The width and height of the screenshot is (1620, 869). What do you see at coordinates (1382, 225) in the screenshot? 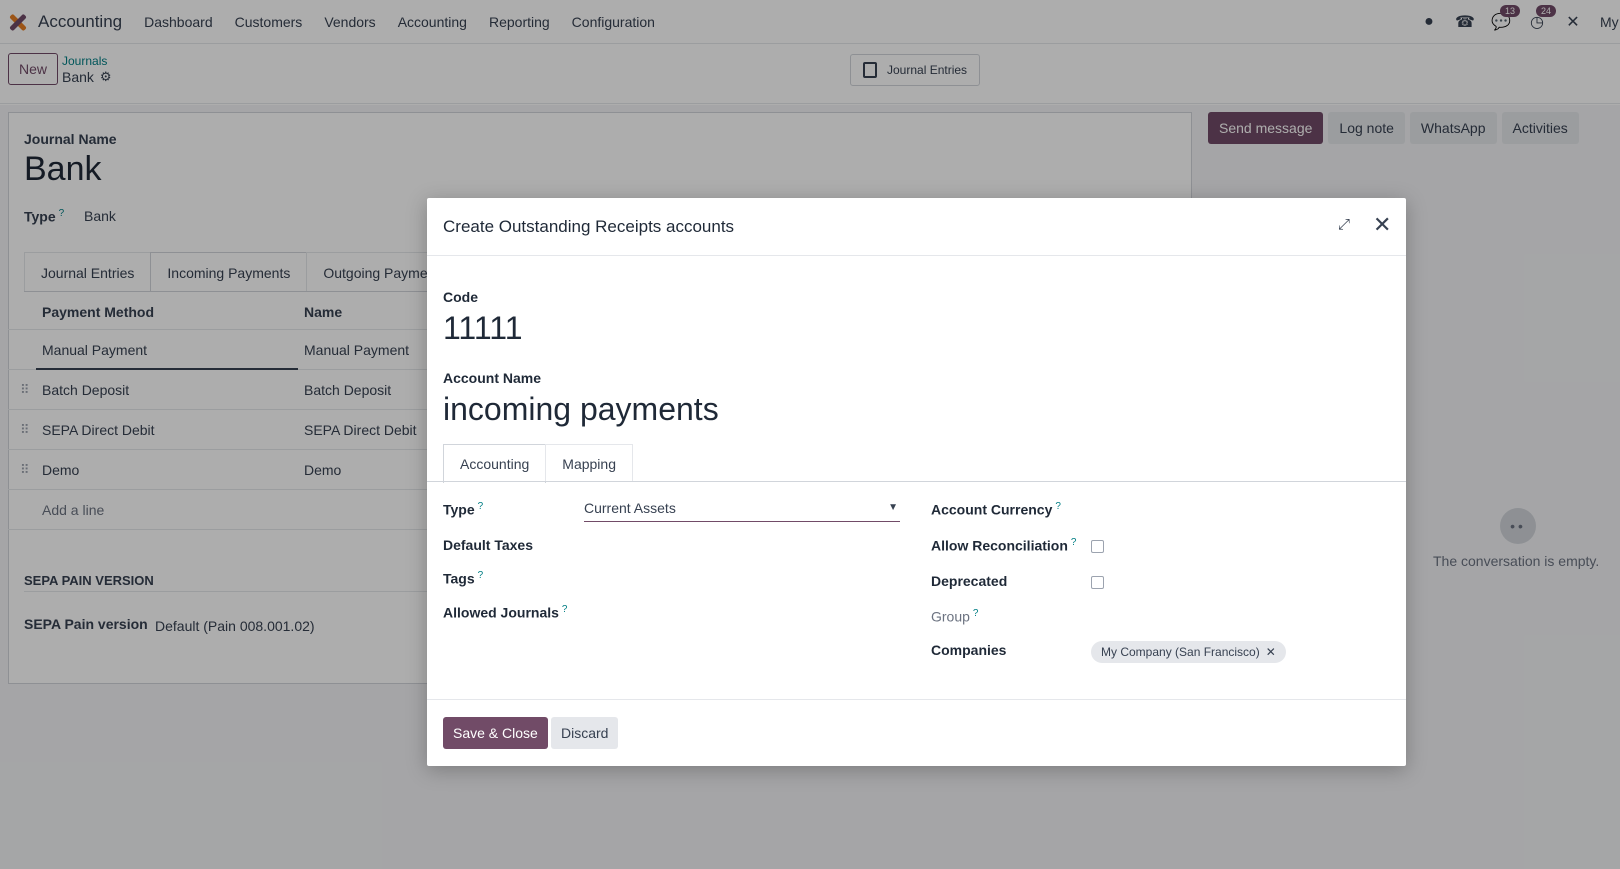
I see `close-icon: ✕` at bounding box center [1382, 225].